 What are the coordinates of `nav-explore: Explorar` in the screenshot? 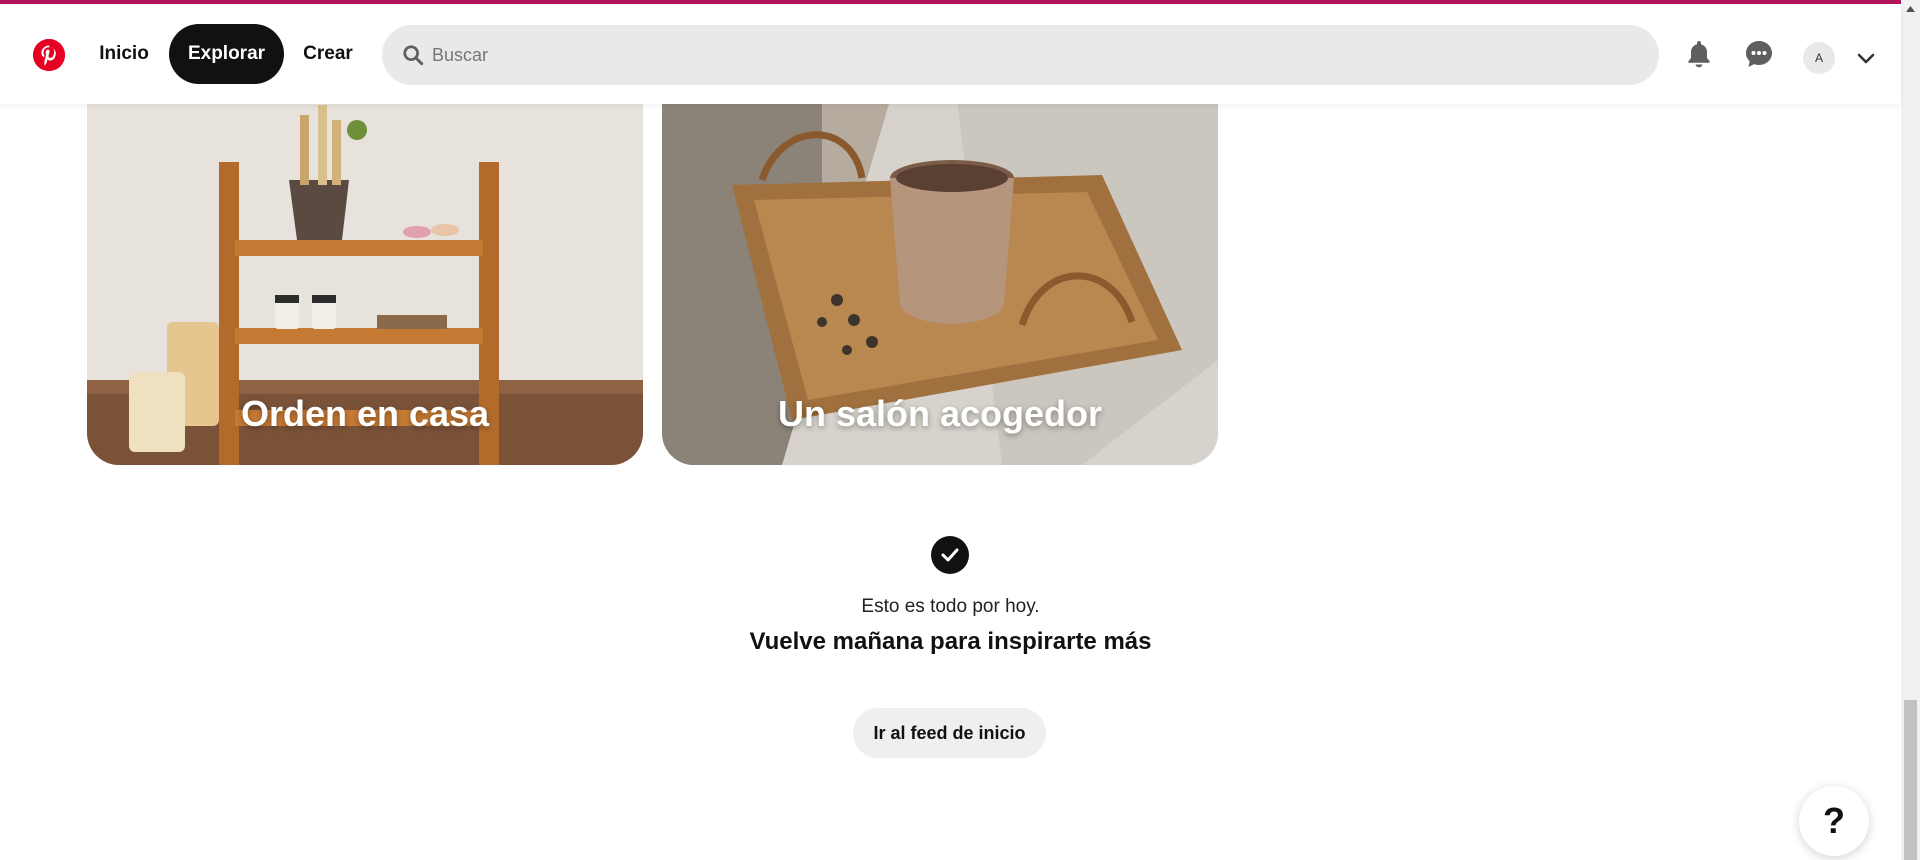 It's located at (226, 54).